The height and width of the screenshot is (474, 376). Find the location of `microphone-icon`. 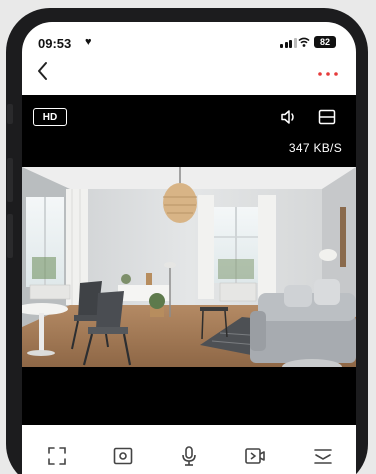

microphone-icon is located at coordinates (189, 456).